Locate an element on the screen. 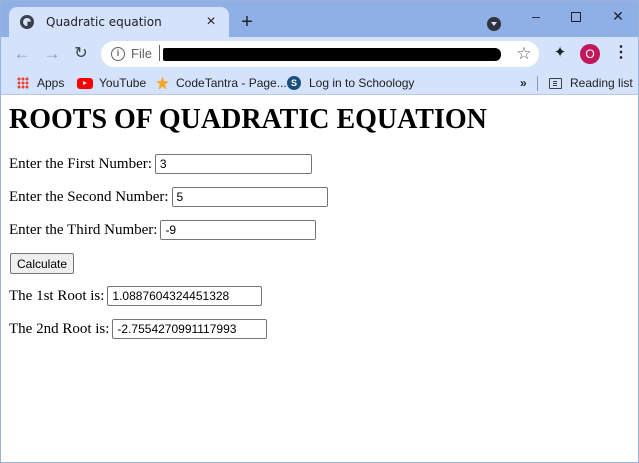 This screenshot has width=639, height=463. apps-grid-icon is located at coordinates (23, 83).